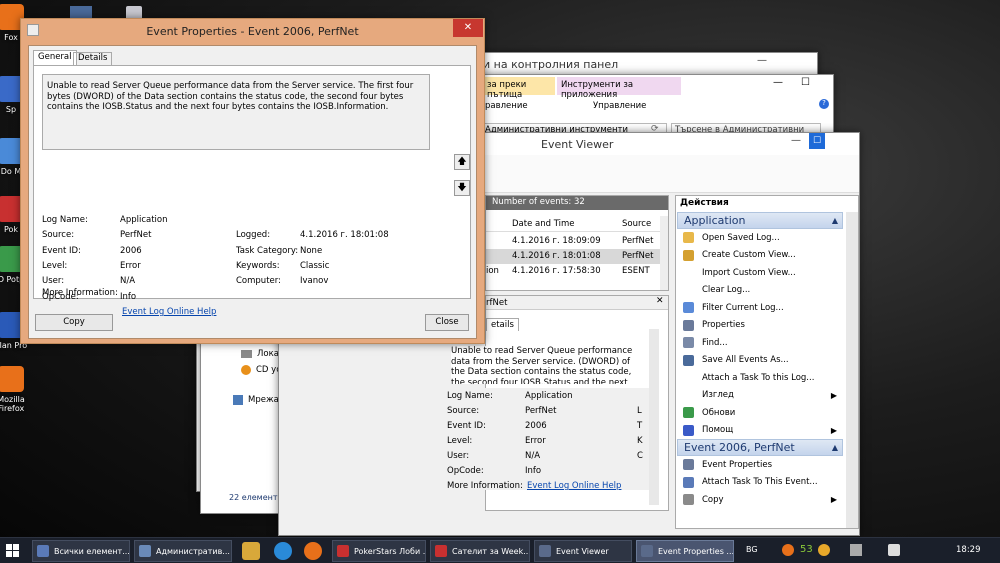  What do you see at coordinates (760, 326) in the screenshot?
I see `action-item: Properties` at bounding box center [760, 326].